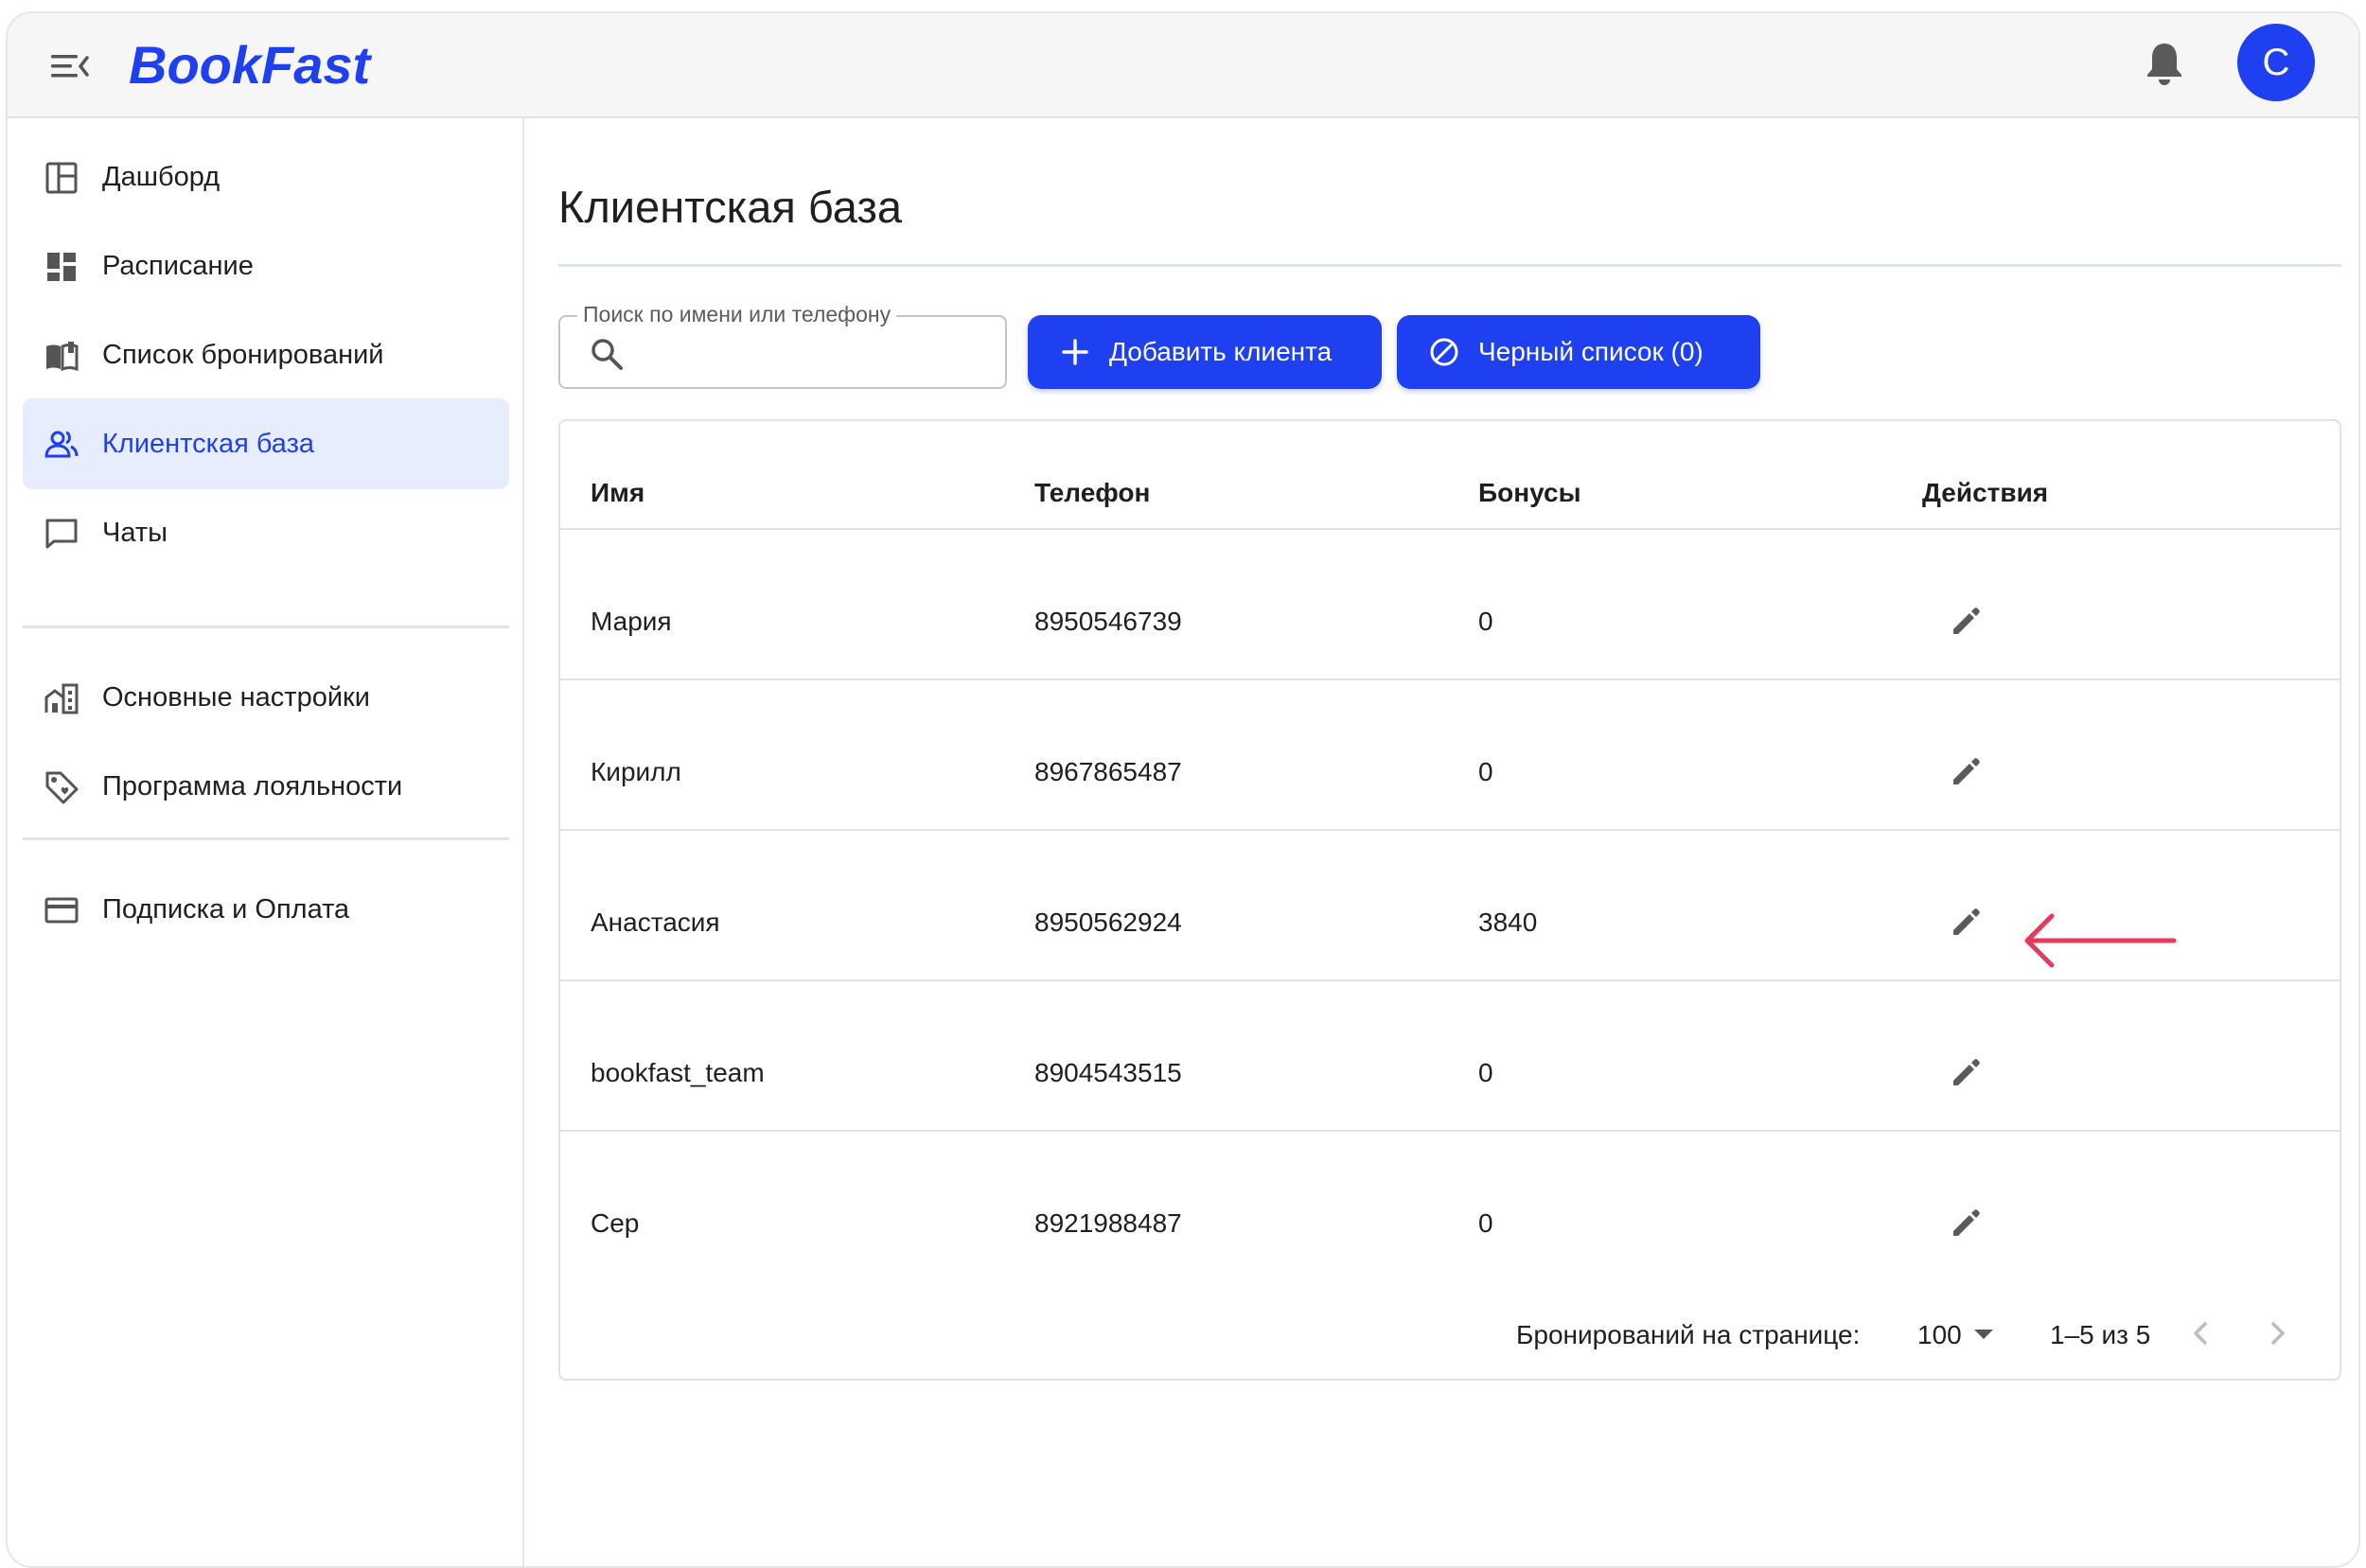  I want to click on top-bar: BookFast C, so click(1183, 65).